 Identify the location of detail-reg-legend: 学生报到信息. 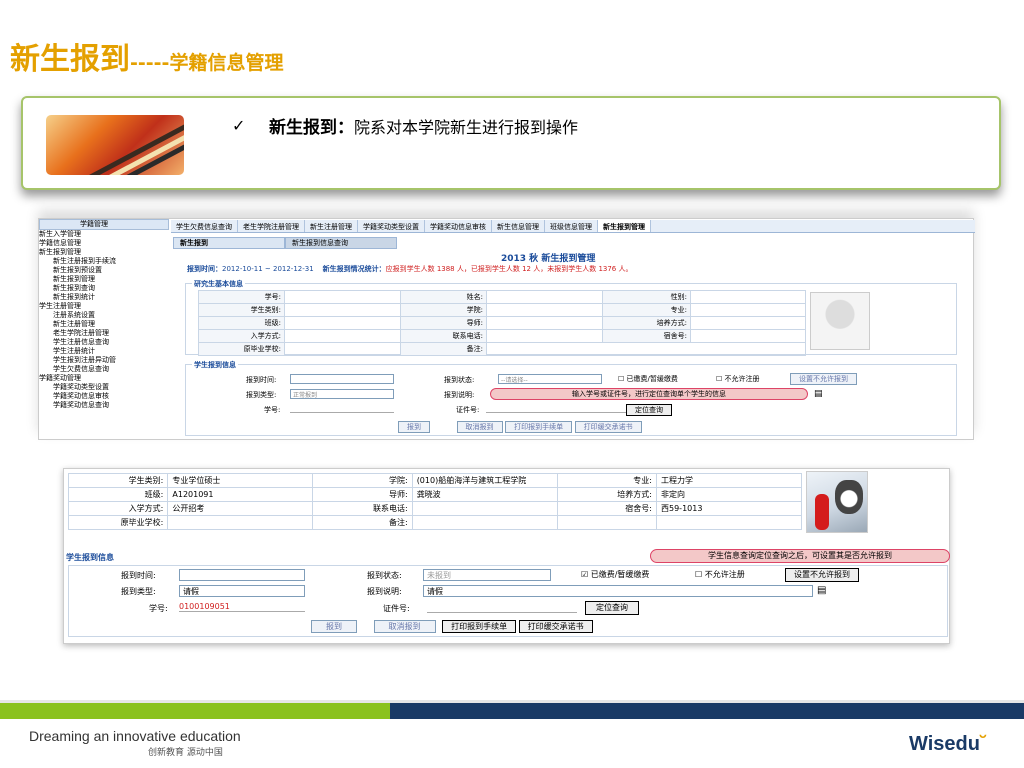
(90, 557).